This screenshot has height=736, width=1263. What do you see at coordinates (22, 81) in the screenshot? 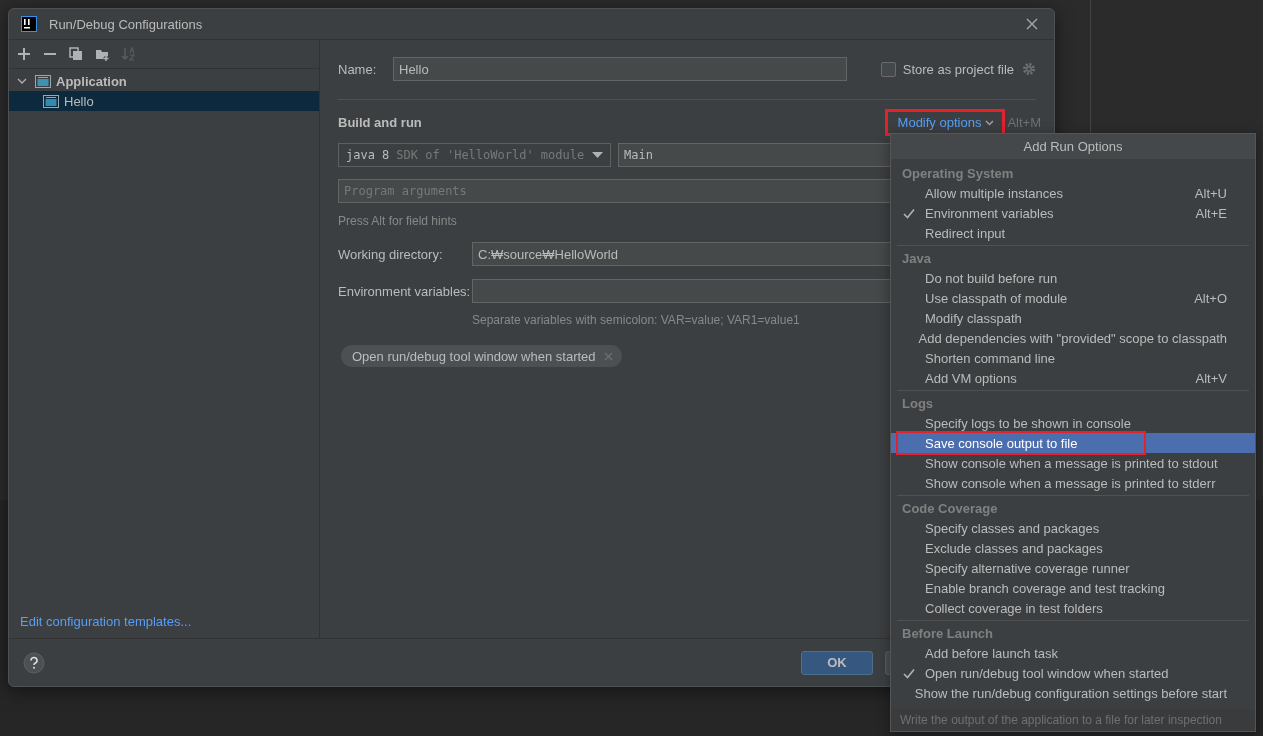
I see `chevron-icon` at bounding box center [22, 81].